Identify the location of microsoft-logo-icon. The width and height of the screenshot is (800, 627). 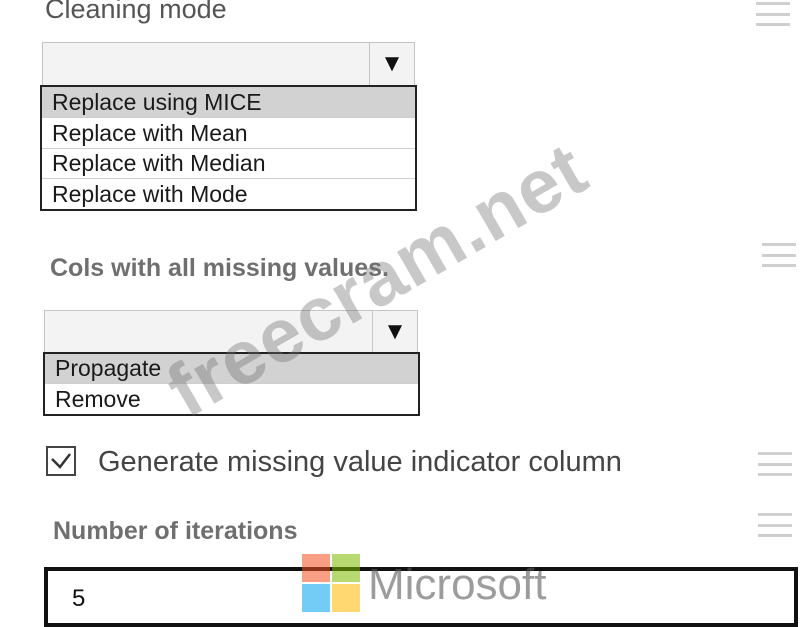
(331, 583).